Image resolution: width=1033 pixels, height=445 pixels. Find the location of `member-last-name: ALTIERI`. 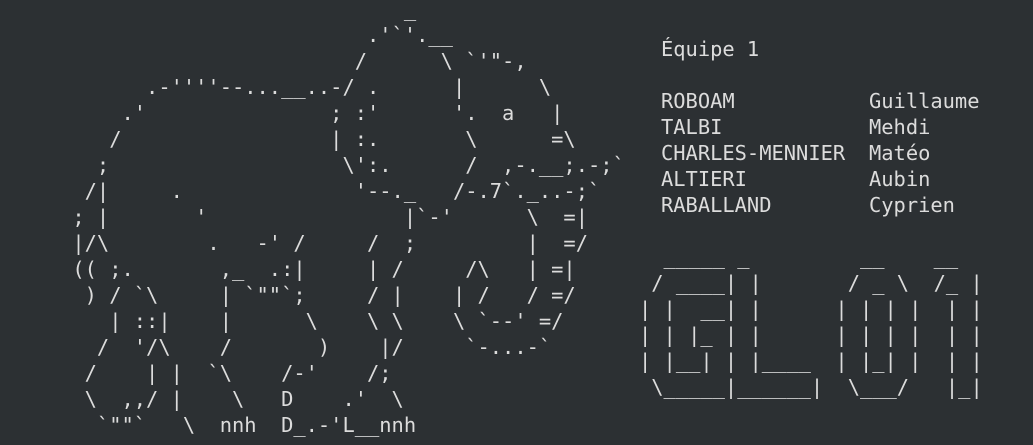

member-last-name: ALTIERI is located at coordinates (704, 179).